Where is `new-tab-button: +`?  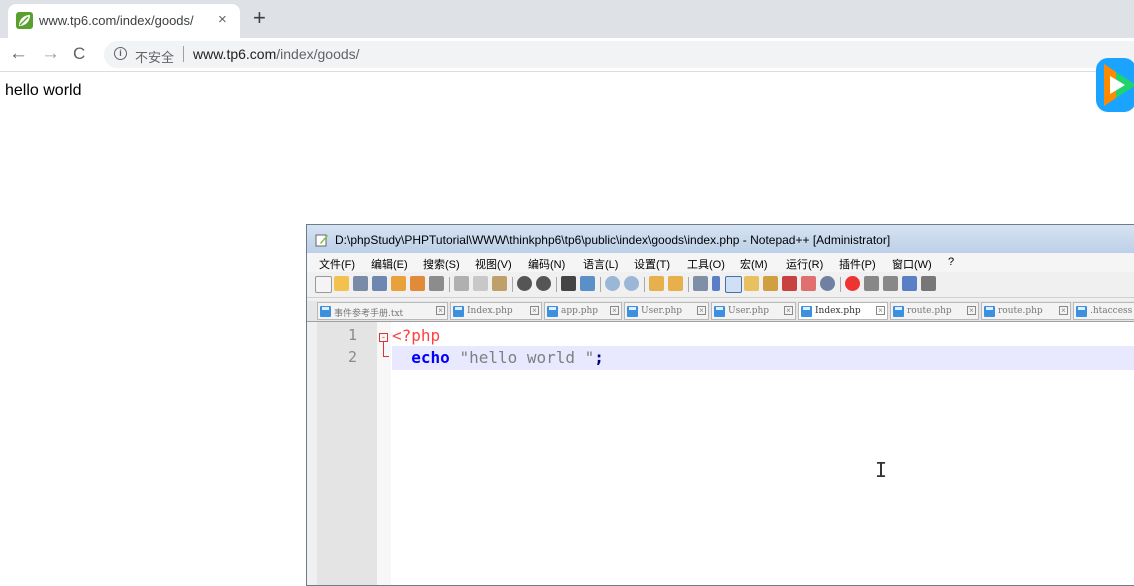
new-tab-button: + is located at coordinates (259, 18).